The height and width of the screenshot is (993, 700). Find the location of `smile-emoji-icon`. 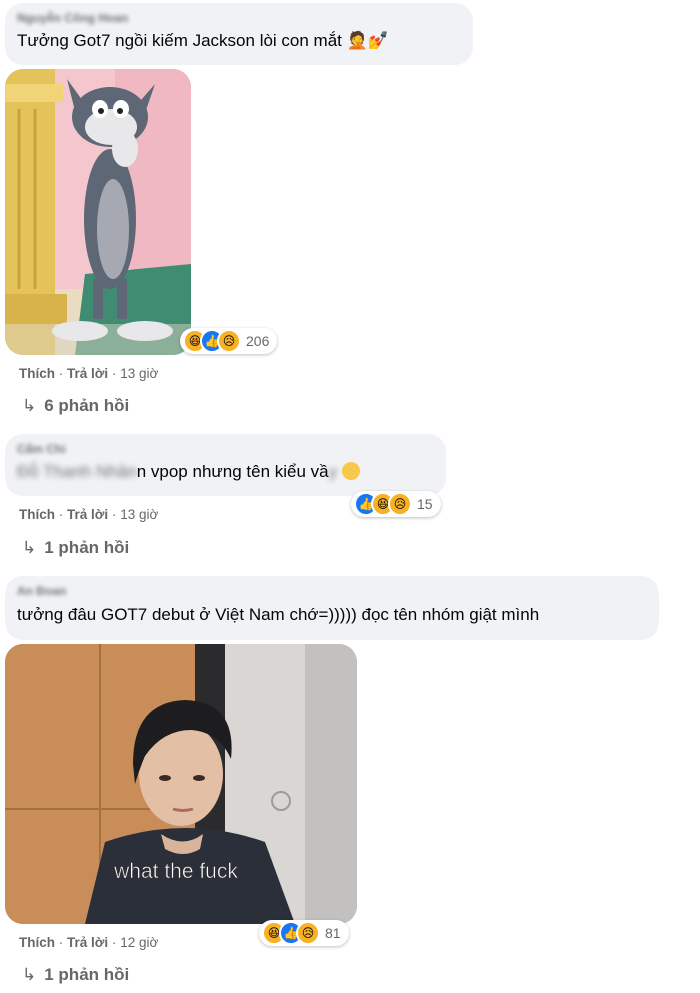

smile-emoji-icon is located at coordinates (350, 471).